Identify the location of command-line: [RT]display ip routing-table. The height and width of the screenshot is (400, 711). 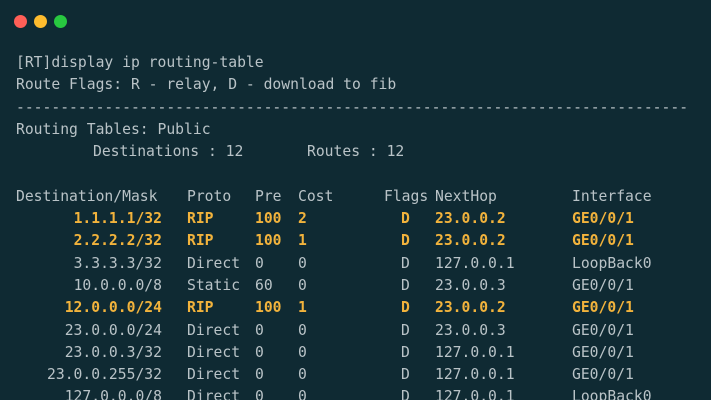
(140, 62).